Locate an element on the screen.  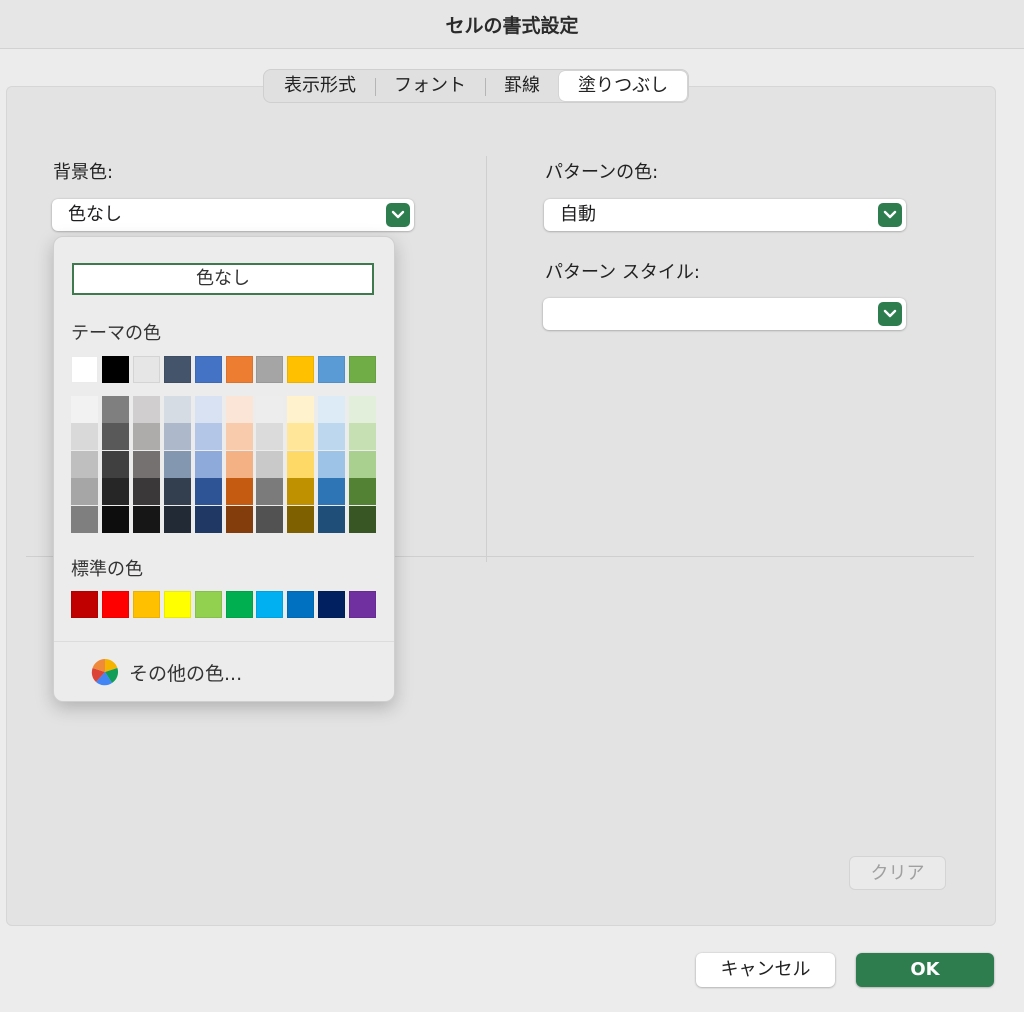
theme-colors-label: テーマの色 is located at coordinates (116, 333).